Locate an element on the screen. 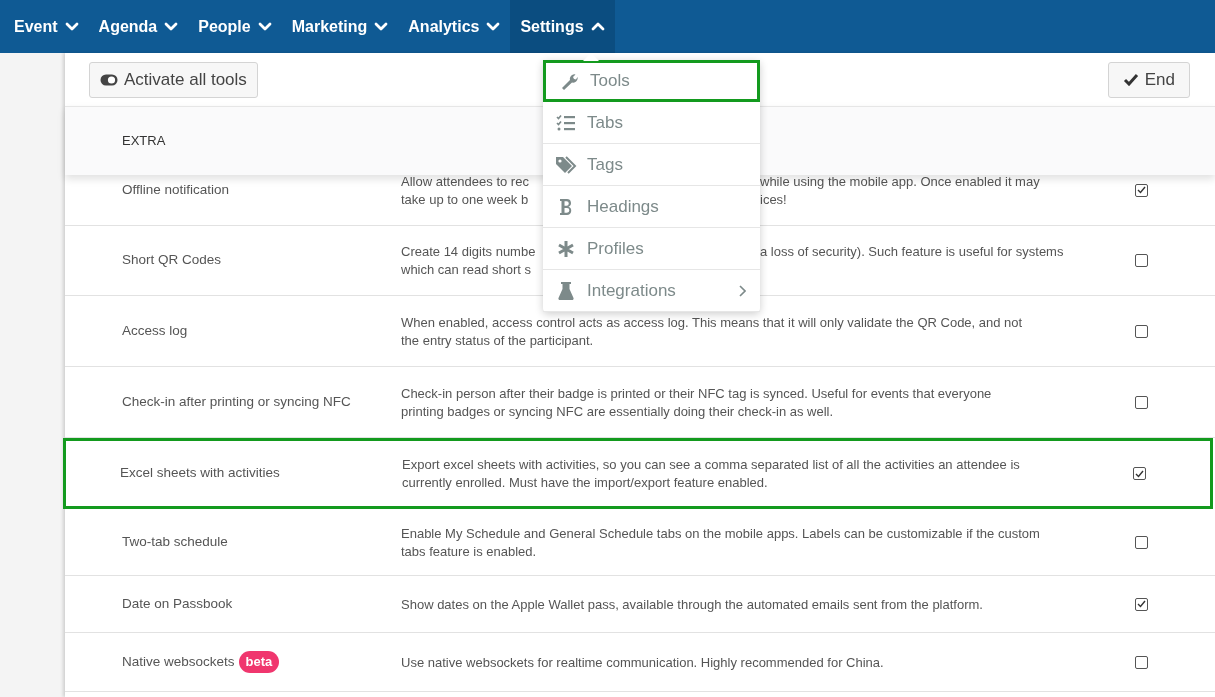  nav-menu-item: People is located at coordinates (235, 26).